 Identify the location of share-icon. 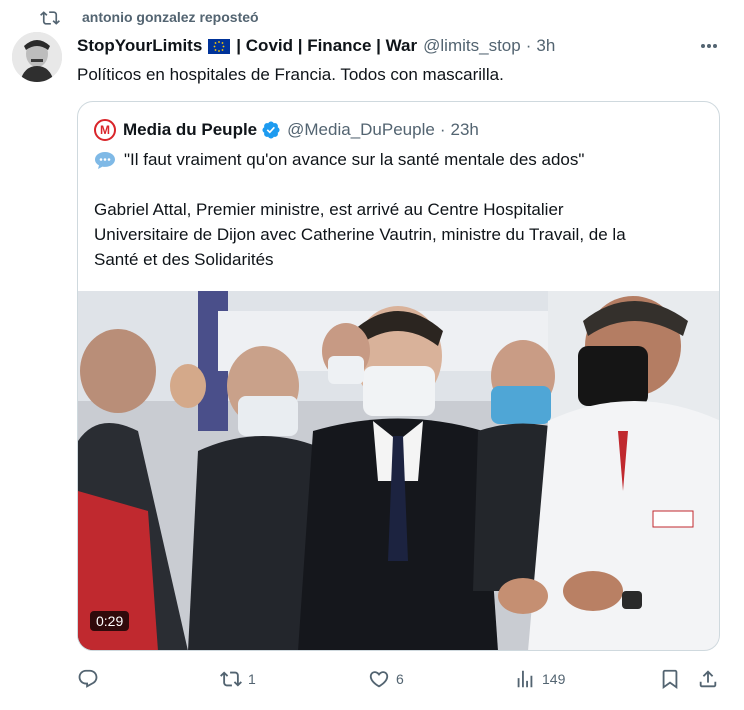
(708, 679).